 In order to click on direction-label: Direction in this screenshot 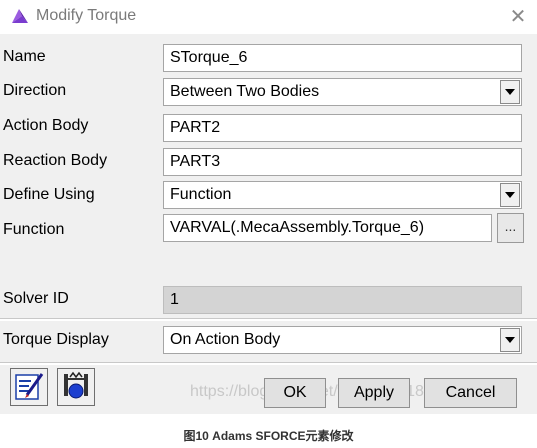, I will do `click(35, 90)`.